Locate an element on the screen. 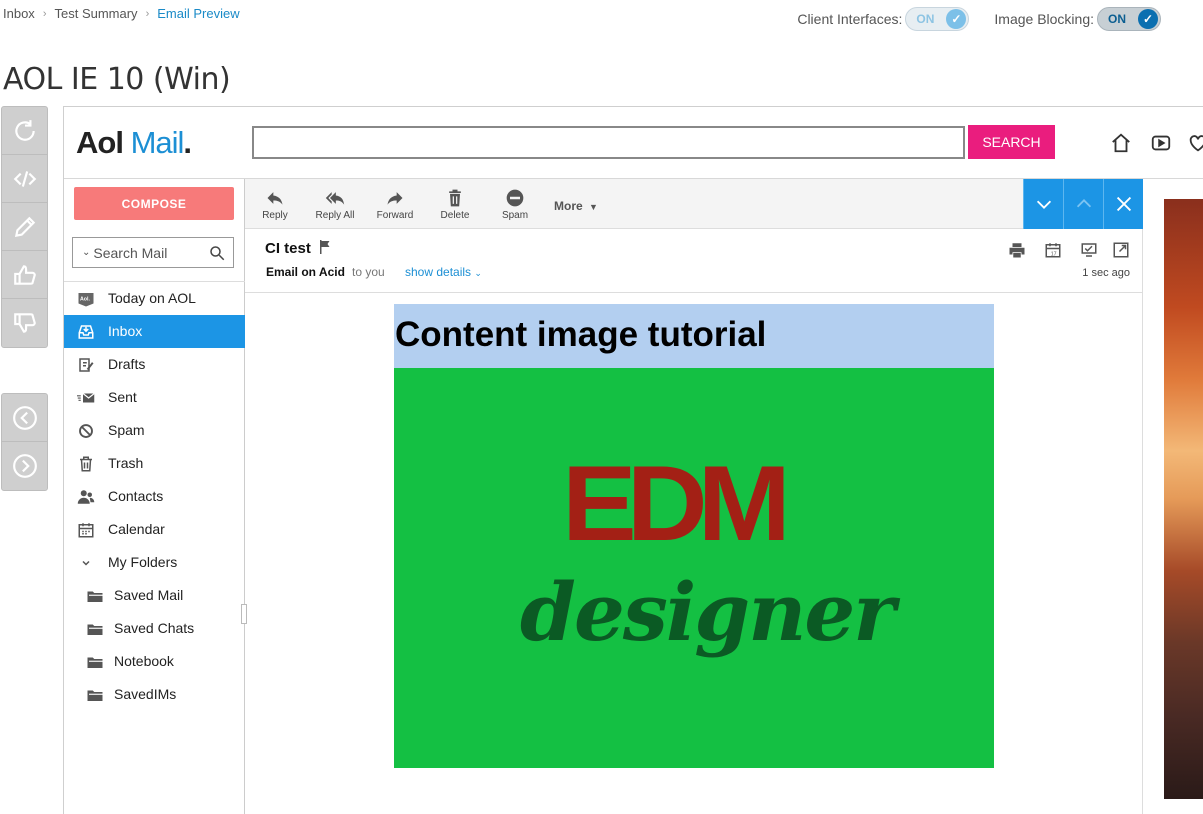 Image resolution: width=1203 pixels, height=814 pixels. folder-icon is located at coordinates (95, 695).